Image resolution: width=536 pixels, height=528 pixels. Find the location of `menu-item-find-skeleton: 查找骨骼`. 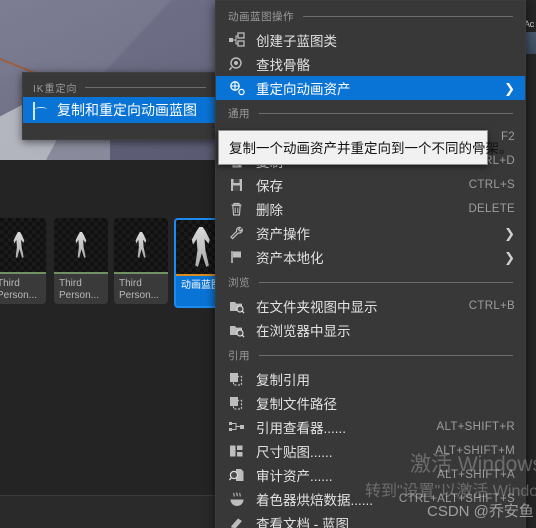

menu-item-find-skeleton: 查找骨骼 is located at coordinates (370, 64).